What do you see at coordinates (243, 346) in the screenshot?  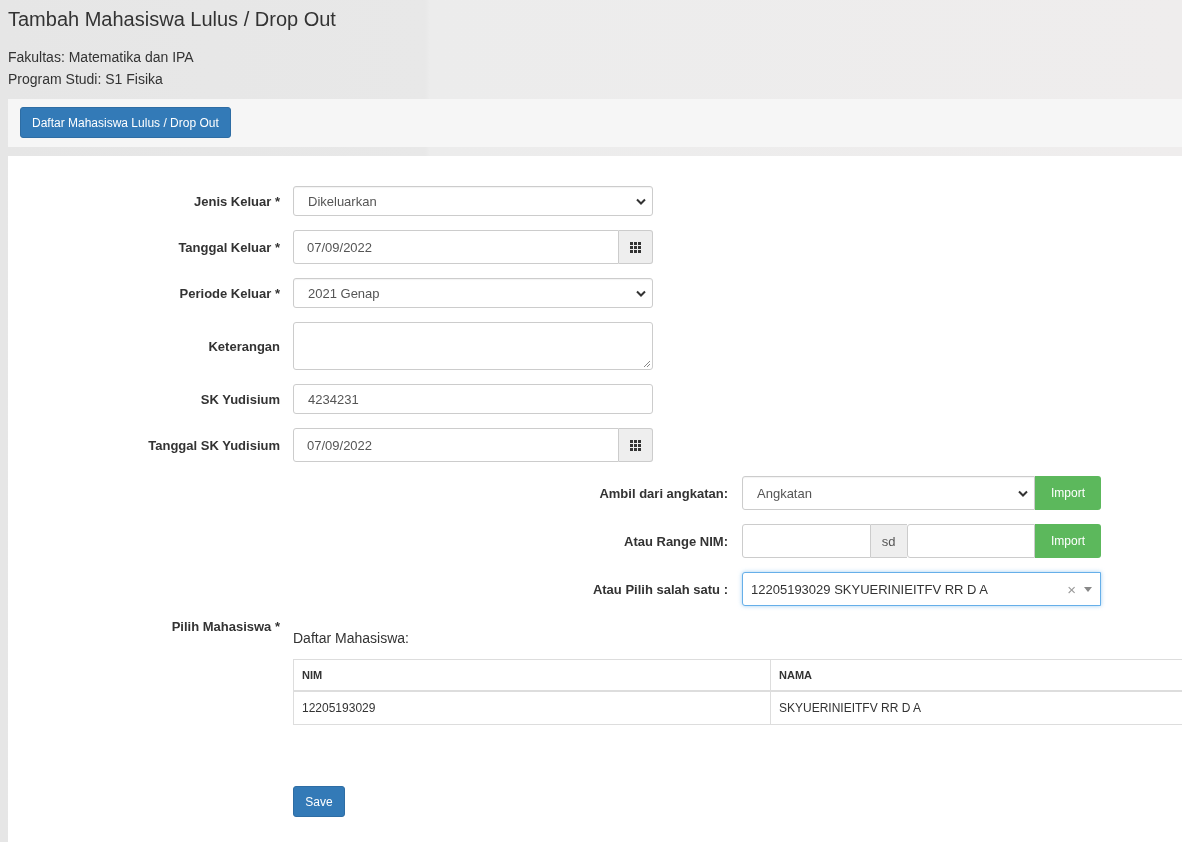 I see `field-label: Keterangan` at bounding box center [243, 346].